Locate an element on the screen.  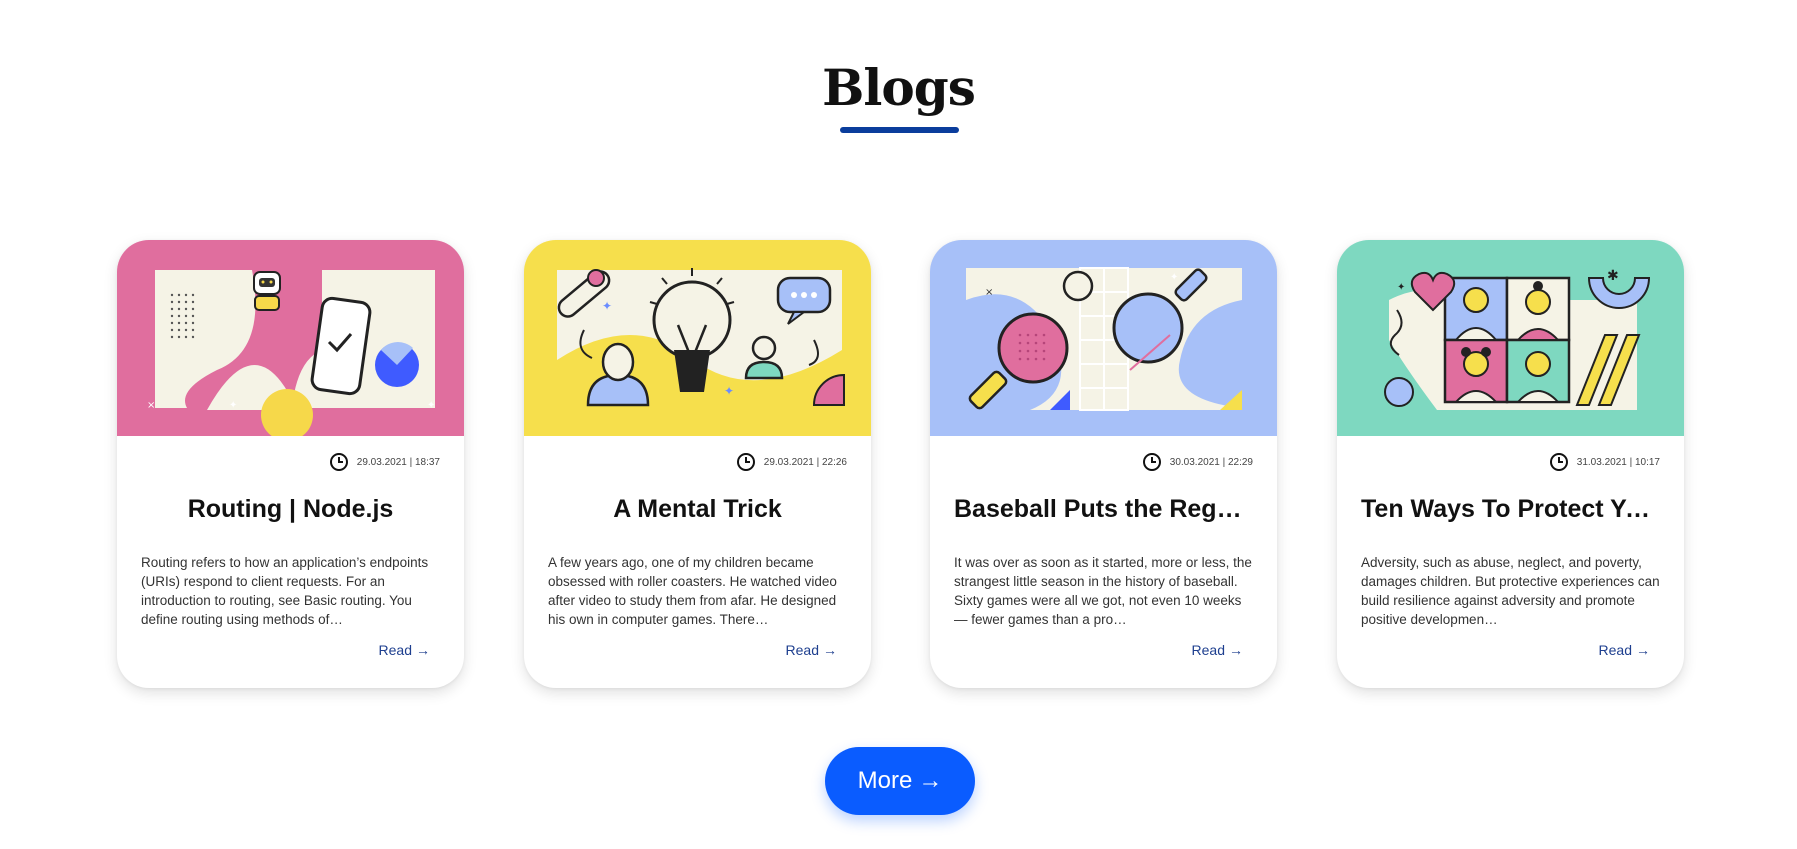
post-date: 29.03.2021 | 18:37 is located at coordinates (398, 462).